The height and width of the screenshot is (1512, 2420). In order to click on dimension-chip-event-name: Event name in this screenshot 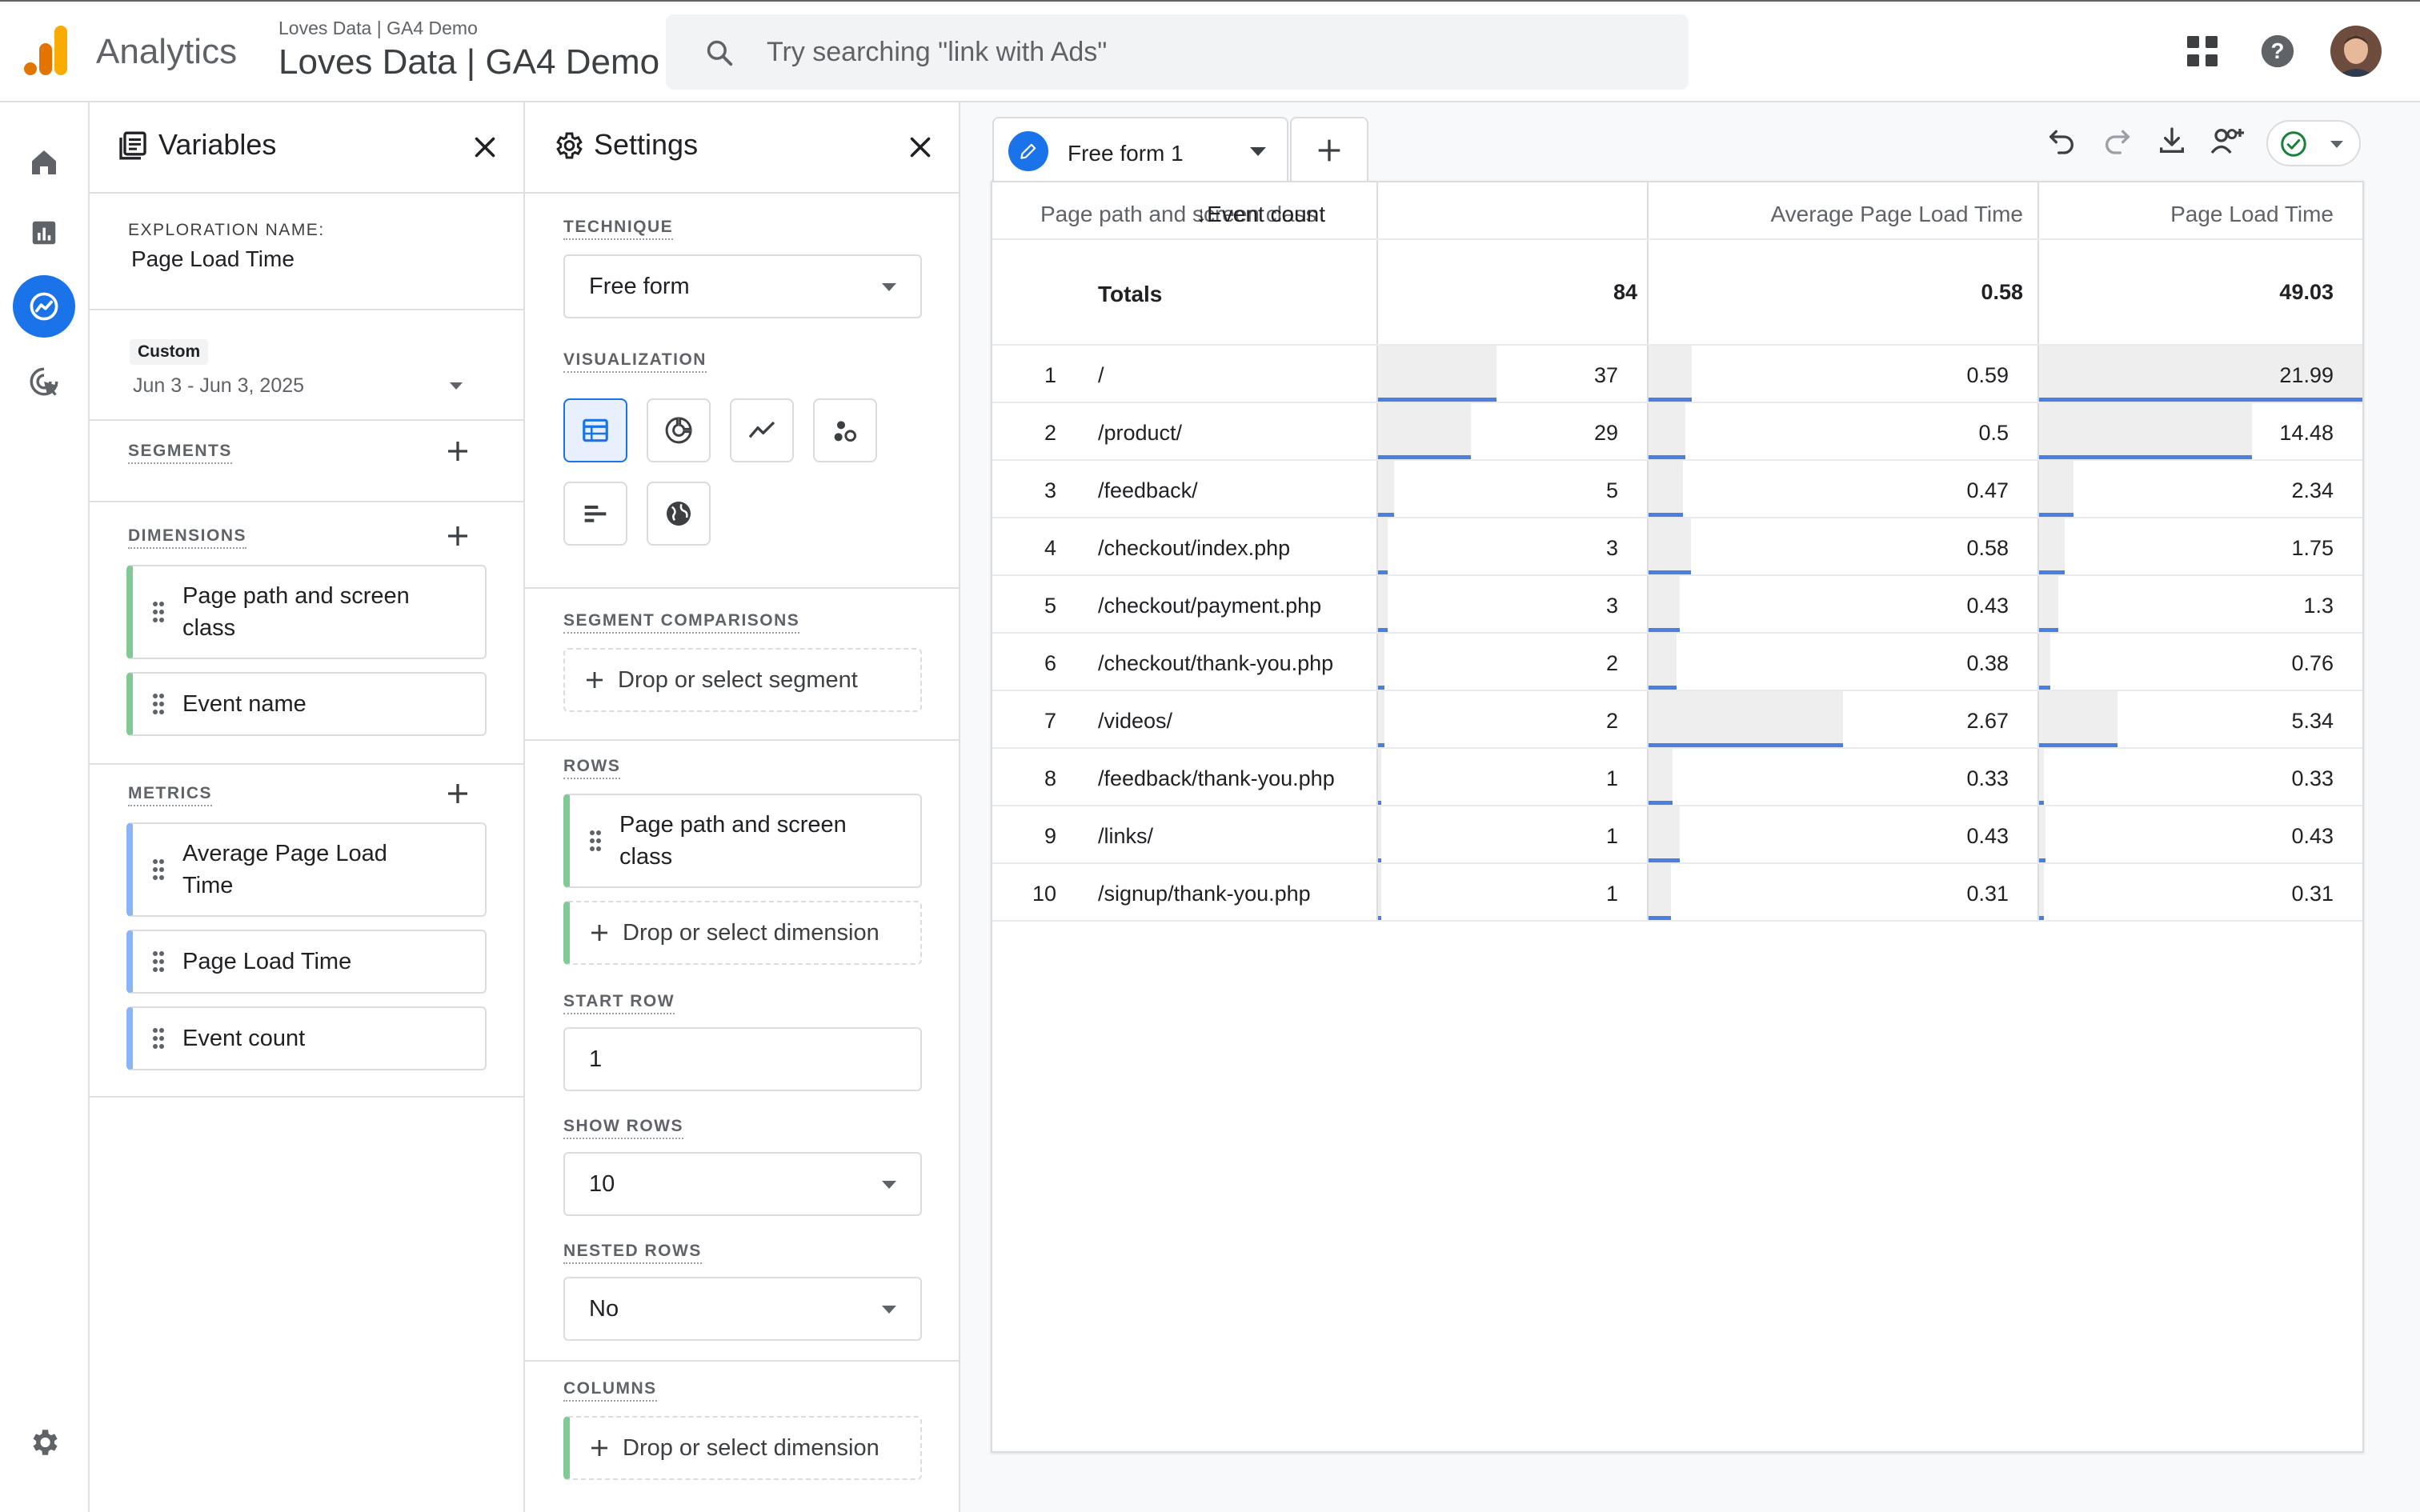, I will do `click(306, 704)`.